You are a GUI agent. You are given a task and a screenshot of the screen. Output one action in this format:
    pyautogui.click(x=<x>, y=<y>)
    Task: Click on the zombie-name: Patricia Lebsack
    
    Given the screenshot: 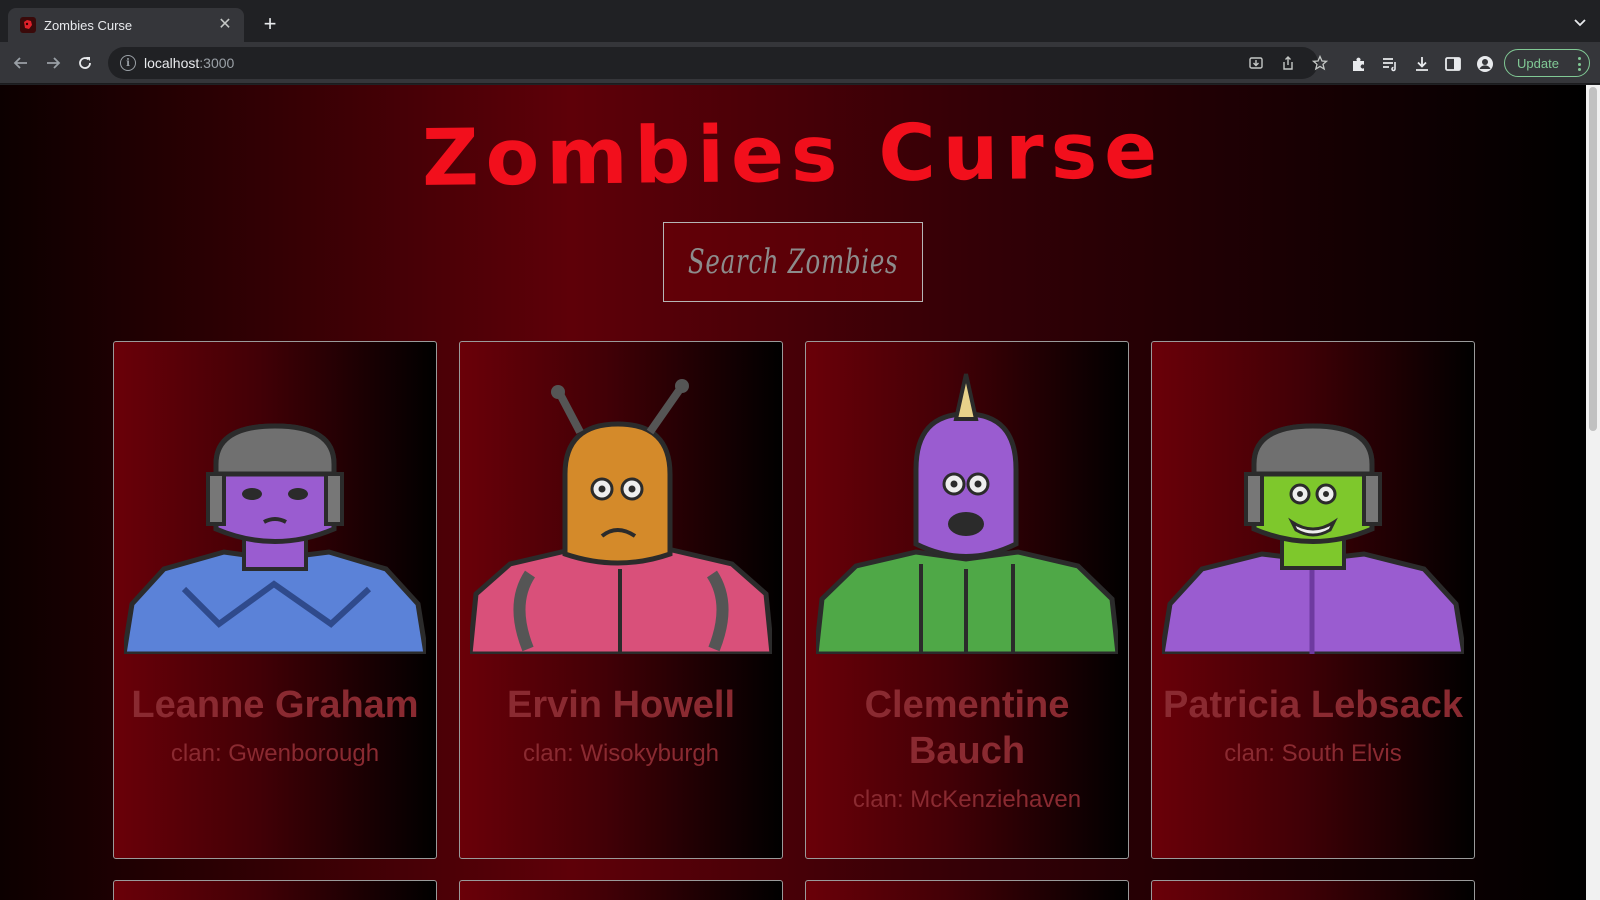 What is the action you would take?
    pyautogui.click(x=1313, y=705)
    